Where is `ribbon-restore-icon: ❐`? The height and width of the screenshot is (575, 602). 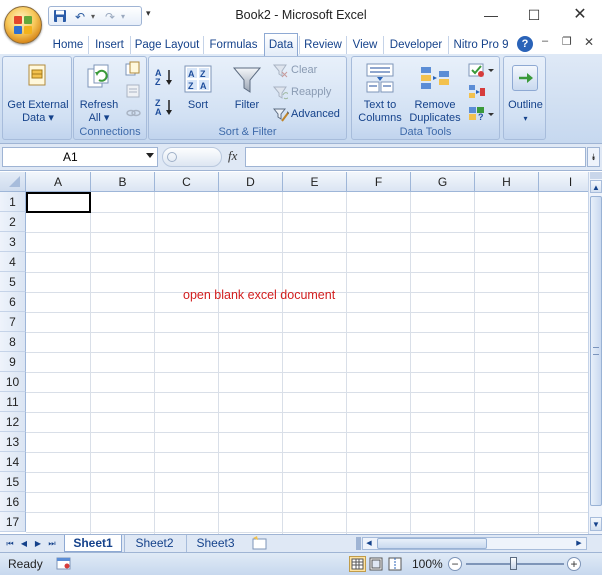 ribbon-restore-icon: ❐ is located at coordinates (567, 41).